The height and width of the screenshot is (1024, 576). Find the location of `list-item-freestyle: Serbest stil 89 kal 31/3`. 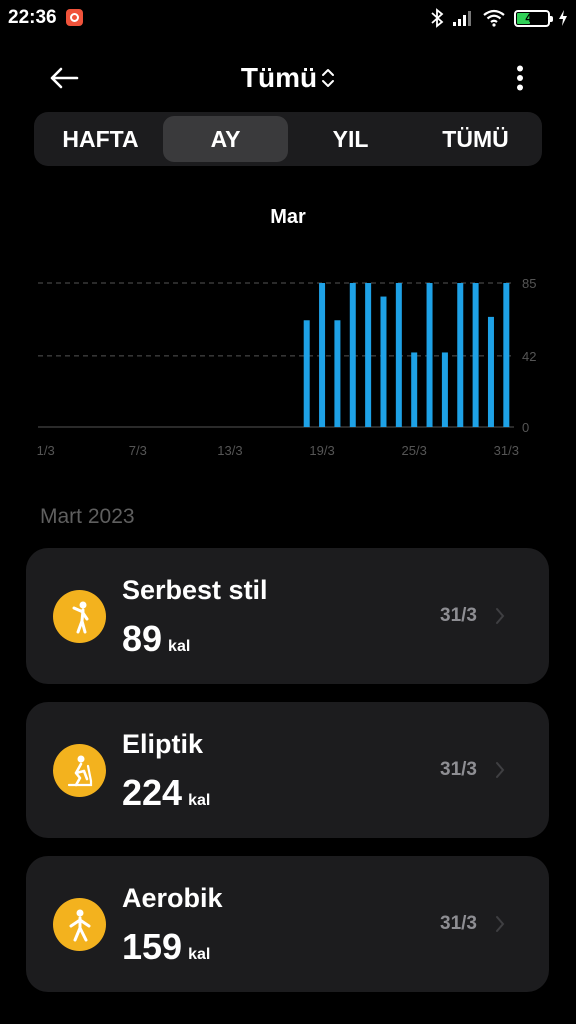

list-item-freestyle: Serbest stil 89 kal 31/3 is located at coordinates (287, 616).